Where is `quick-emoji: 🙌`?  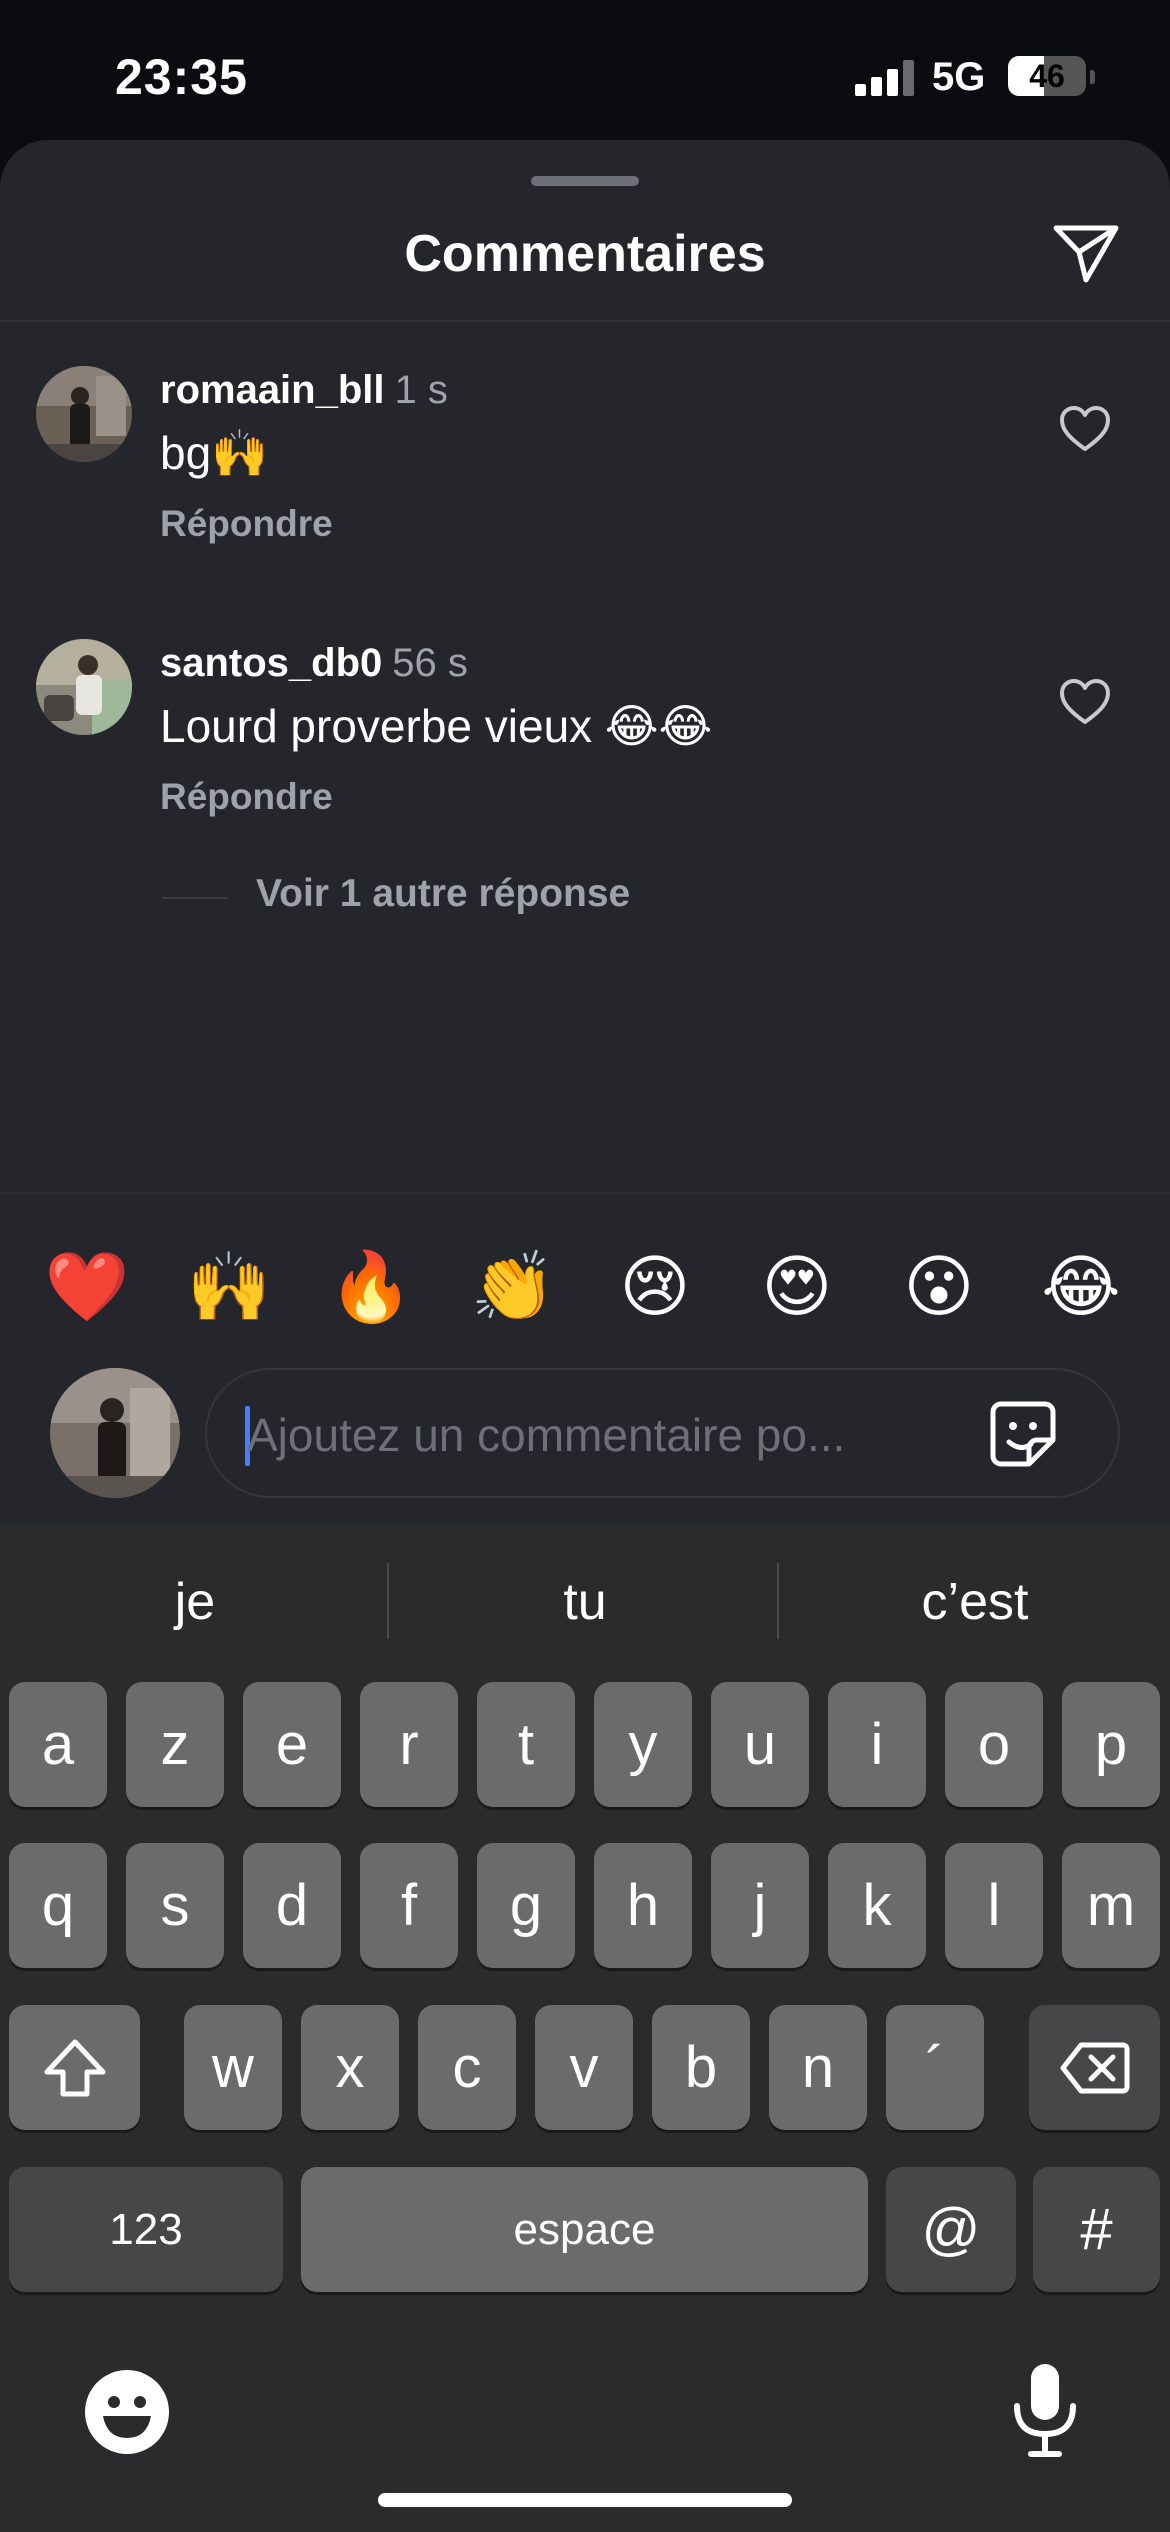
quick-emoji: 🙌 is located at coordinates (229, 1288).